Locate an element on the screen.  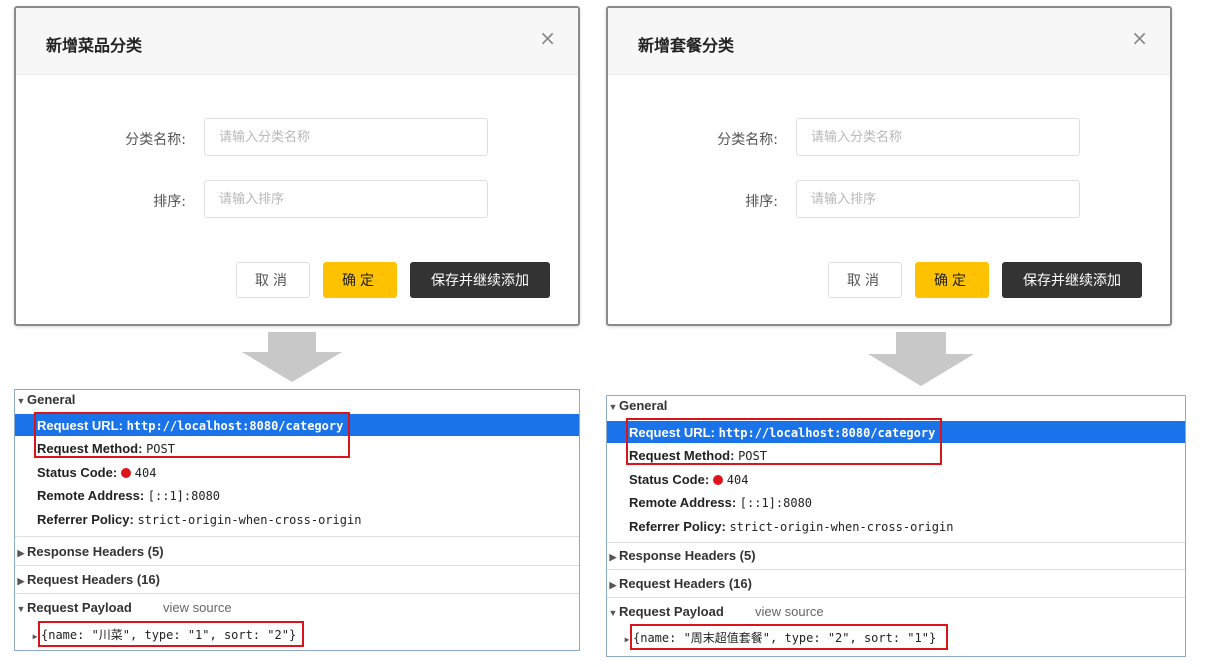
dialog-title: 新增套餐分类 is located at coordinates (686, 45).